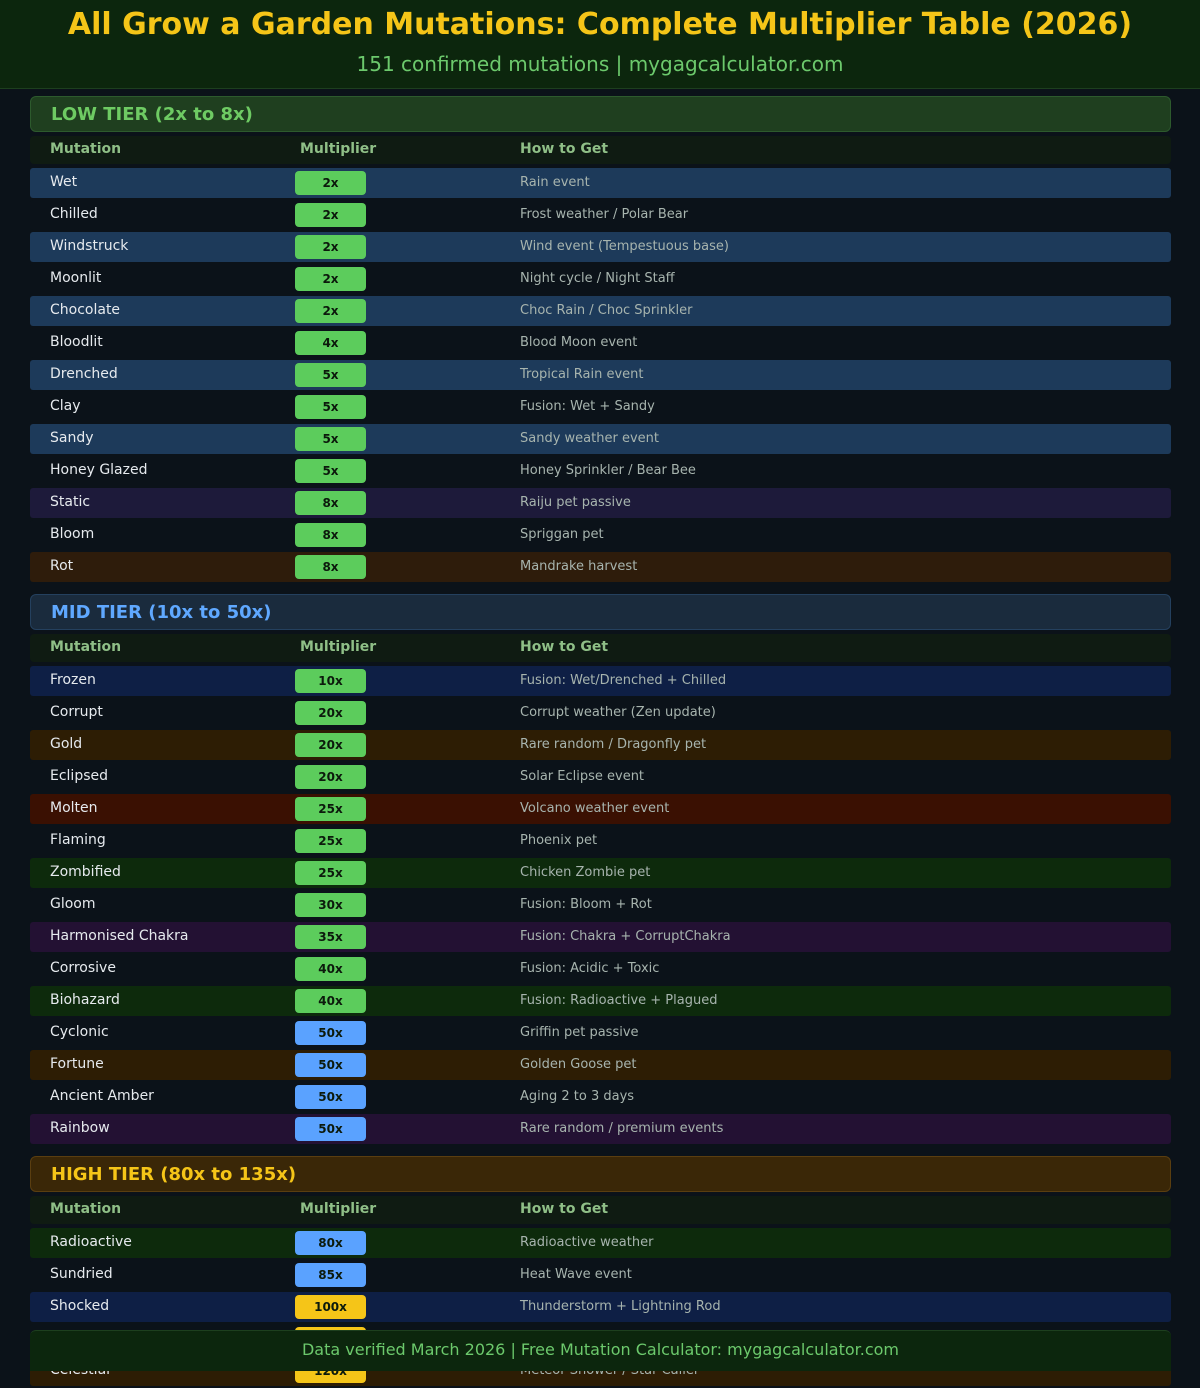 Image resolution: width=1200 pixels, height=1388 pixels. Describe the element at coordinates (91, 1242) in the screenshot. I see `mutation-name: Radioactive` at that location.